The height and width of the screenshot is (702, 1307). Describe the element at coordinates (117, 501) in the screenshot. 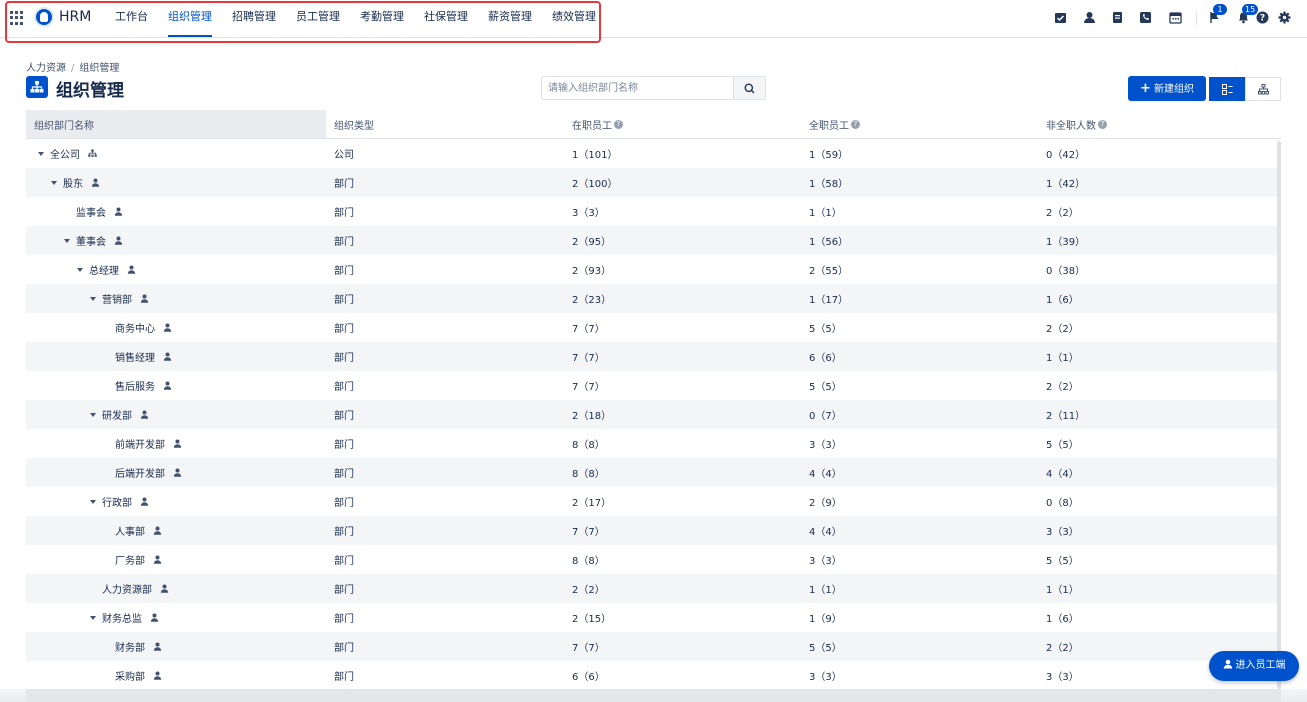

I see `org-name: 行政部` at that location.